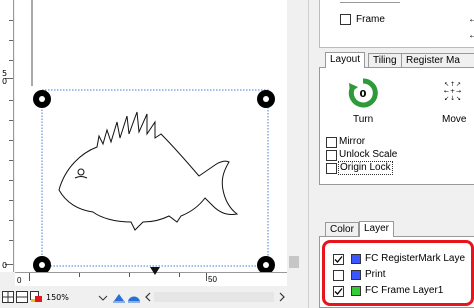 The height and width of the screenshot is (308, 474). Describe the element at coordinates (212, 279) in the screenshot. I see `ruler-label: 50` at that location.